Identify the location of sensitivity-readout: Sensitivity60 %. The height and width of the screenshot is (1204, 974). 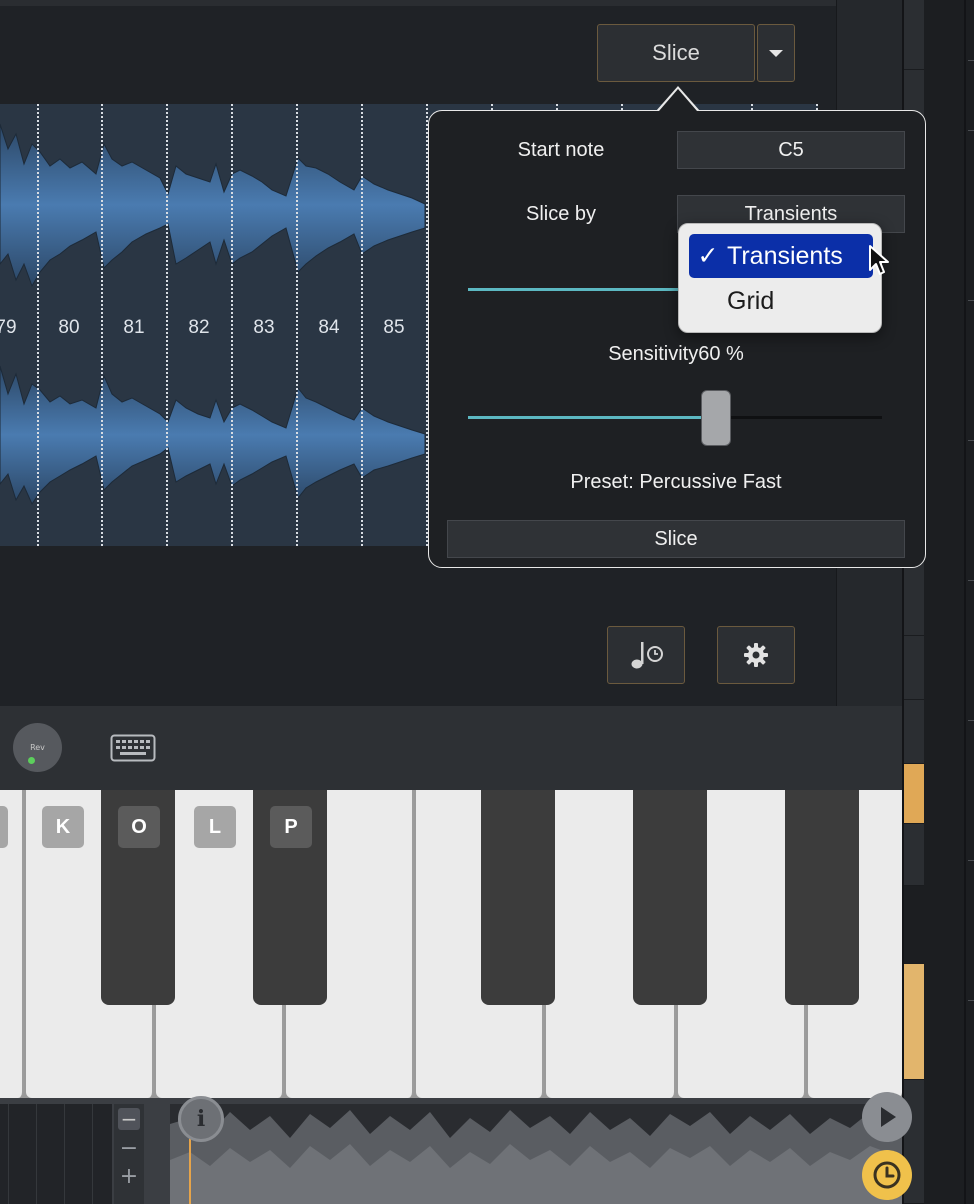
(676, 354).